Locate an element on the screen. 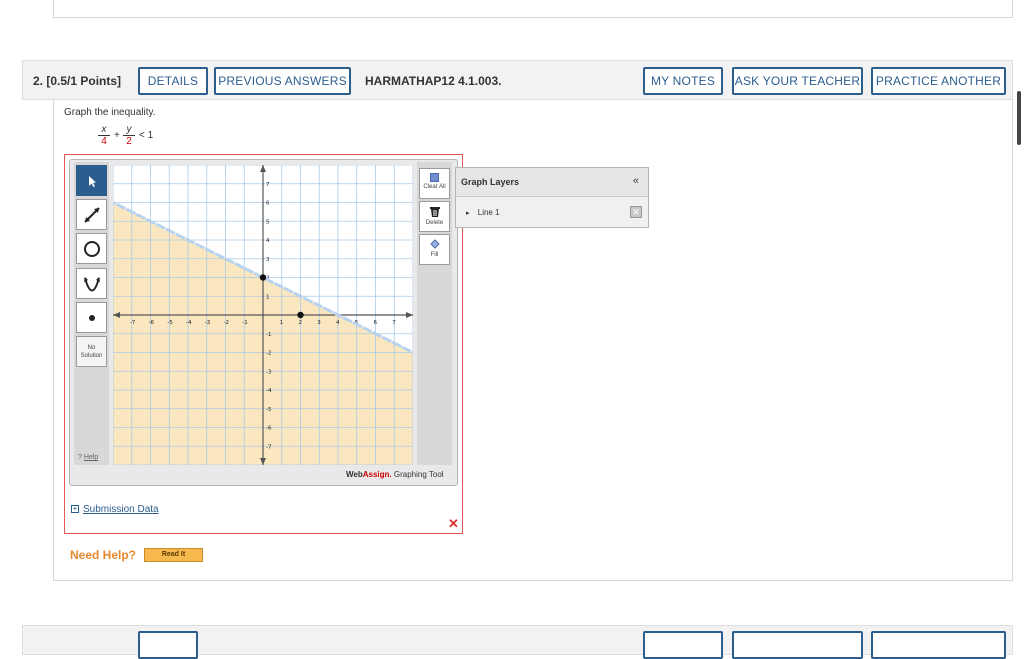  circle-tool-button is located at coordinates (91, 248).